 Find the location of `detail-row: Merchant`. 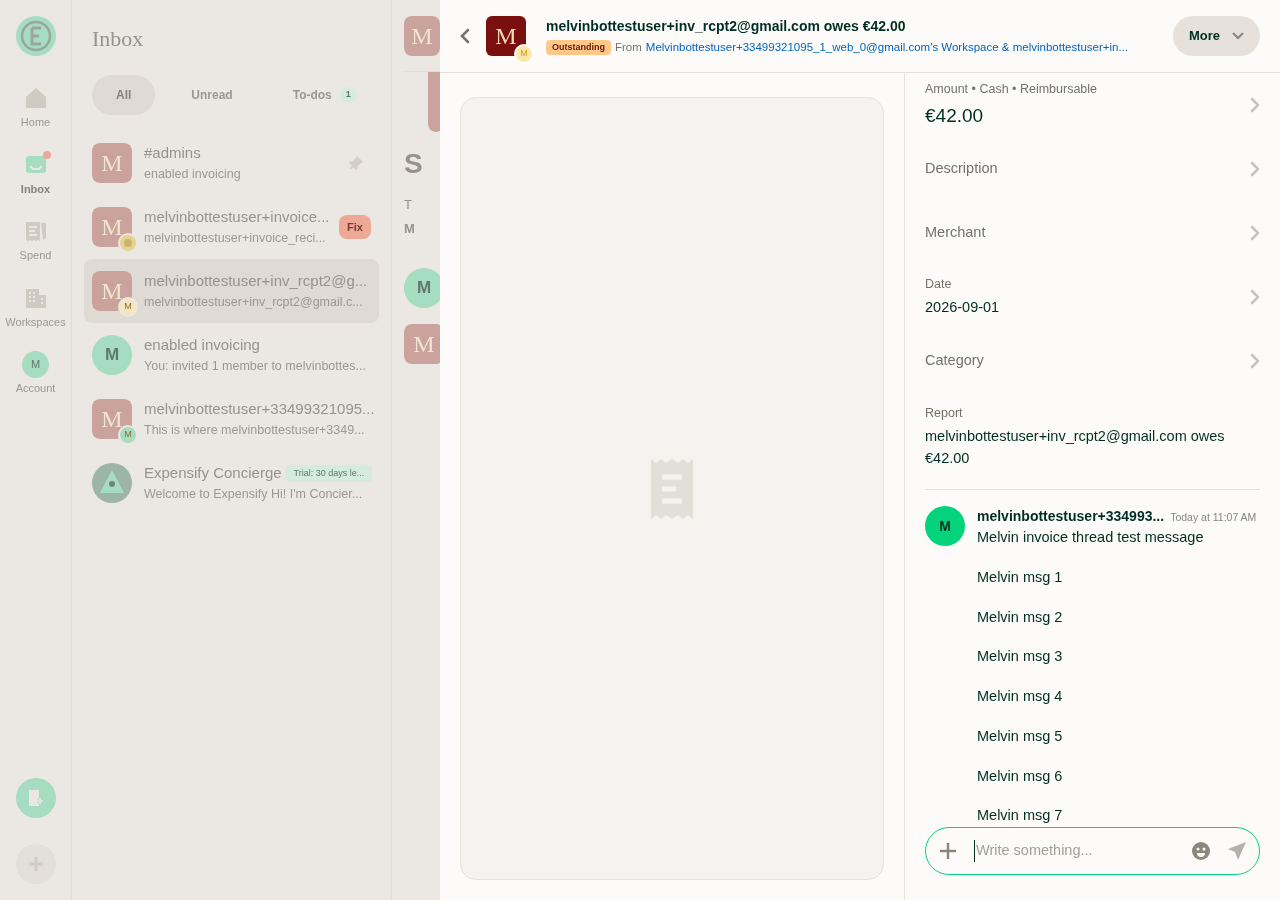

detail-row: Merchant is located at coordinates (1092, 233).